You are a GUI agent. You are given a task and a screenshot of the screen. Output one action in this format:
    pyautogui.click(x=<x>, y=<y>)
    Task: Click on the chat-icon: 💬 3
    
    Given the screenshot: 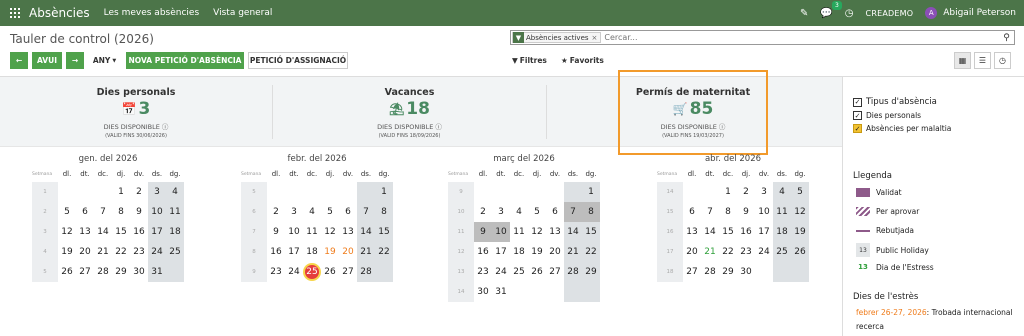 What is the action you would take?
    pyautogui.click(x=831, y=9)
    